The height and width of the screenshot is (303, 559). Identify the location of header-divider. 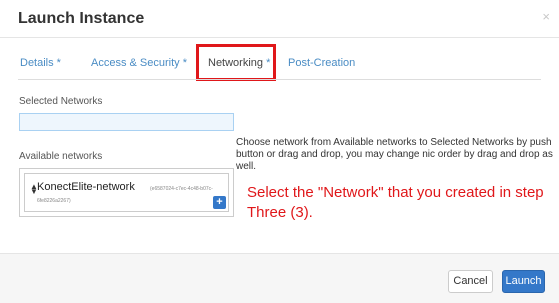
(279, 37).